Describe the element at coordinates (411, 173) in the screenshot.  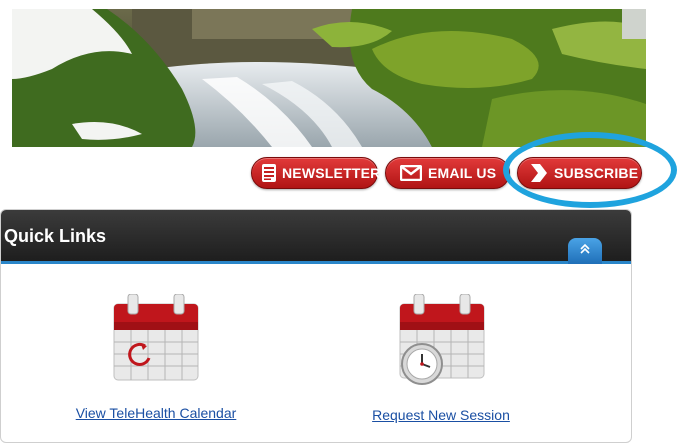
I see `envelope-icon` at that location.